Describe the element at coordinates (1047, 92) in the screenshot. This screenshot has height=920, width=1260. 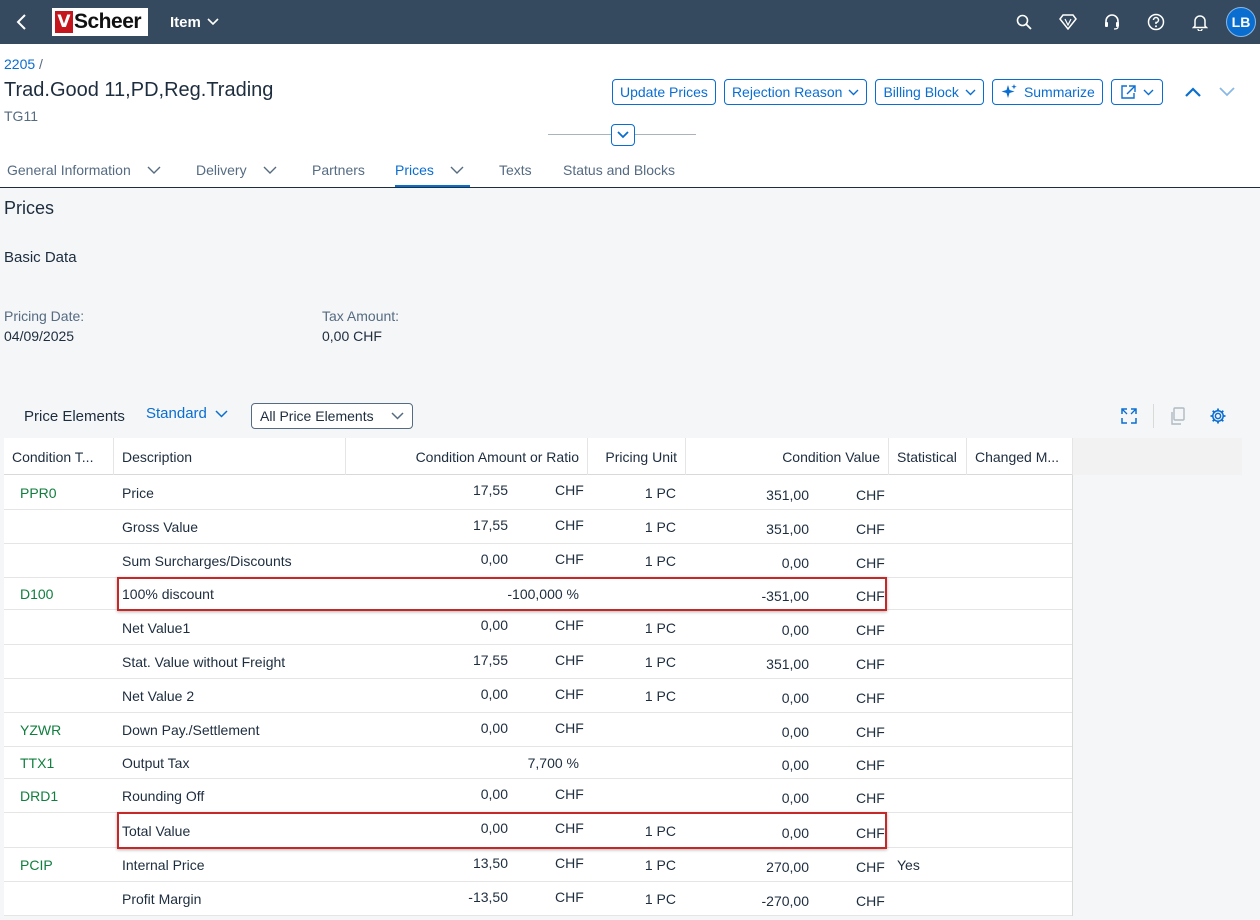
I see `summarize-button: Summarize` at that location.